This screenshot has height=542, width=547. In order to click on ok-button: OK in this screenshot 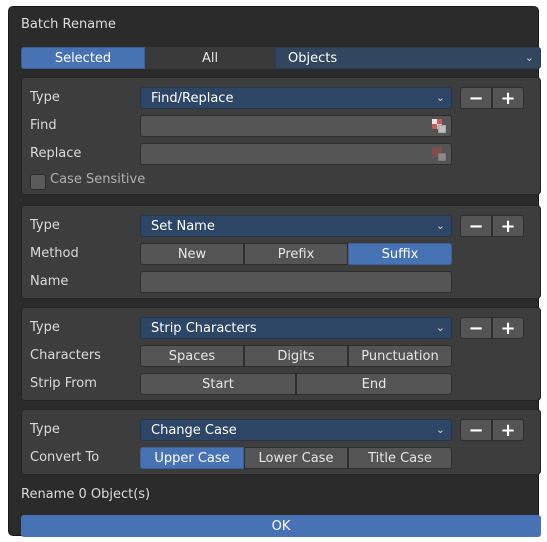, I will do `click(281, 526)`.